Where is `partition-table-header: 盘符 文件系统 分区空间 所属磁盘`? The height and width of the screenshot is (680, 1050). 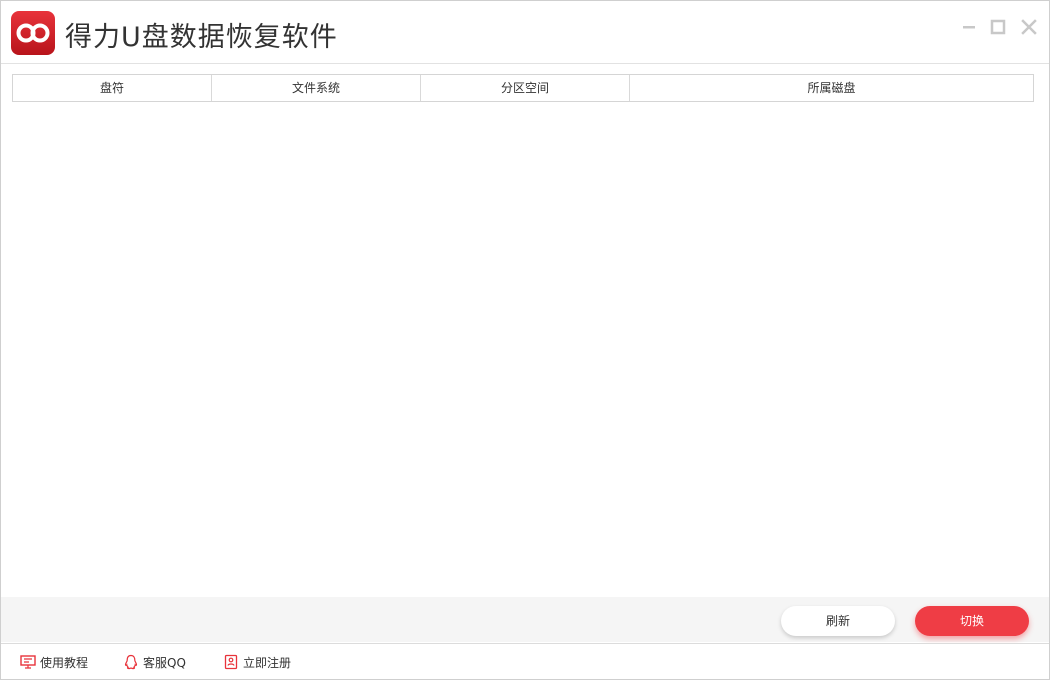
partition-table-header: 盘符 文件系统 分区空间 所属磁盘 is located at coordinates (523, 88).